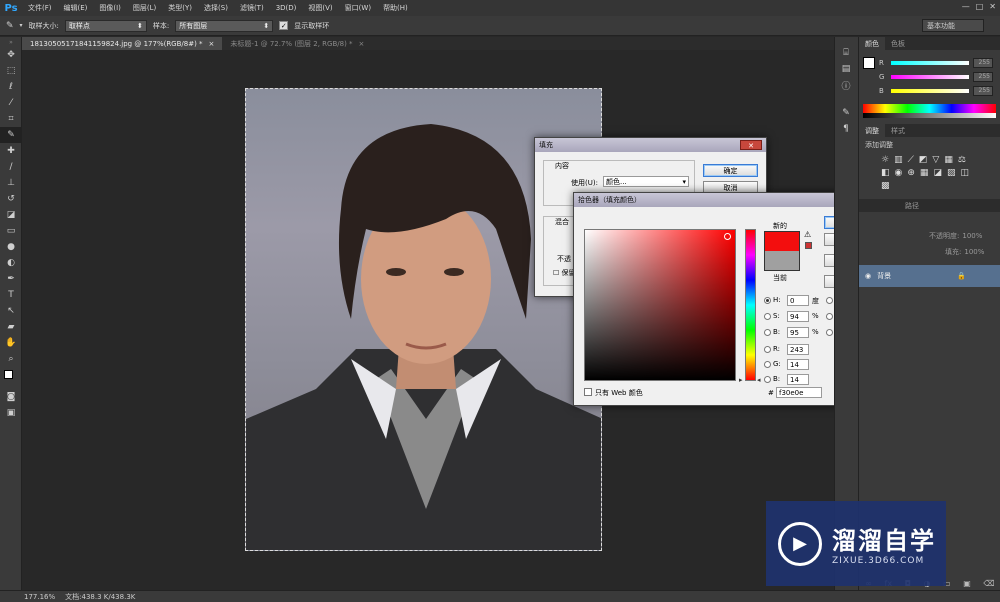 The image size is (1000, 602). I want to click on slider-g-value: 255, so click(983, 77).